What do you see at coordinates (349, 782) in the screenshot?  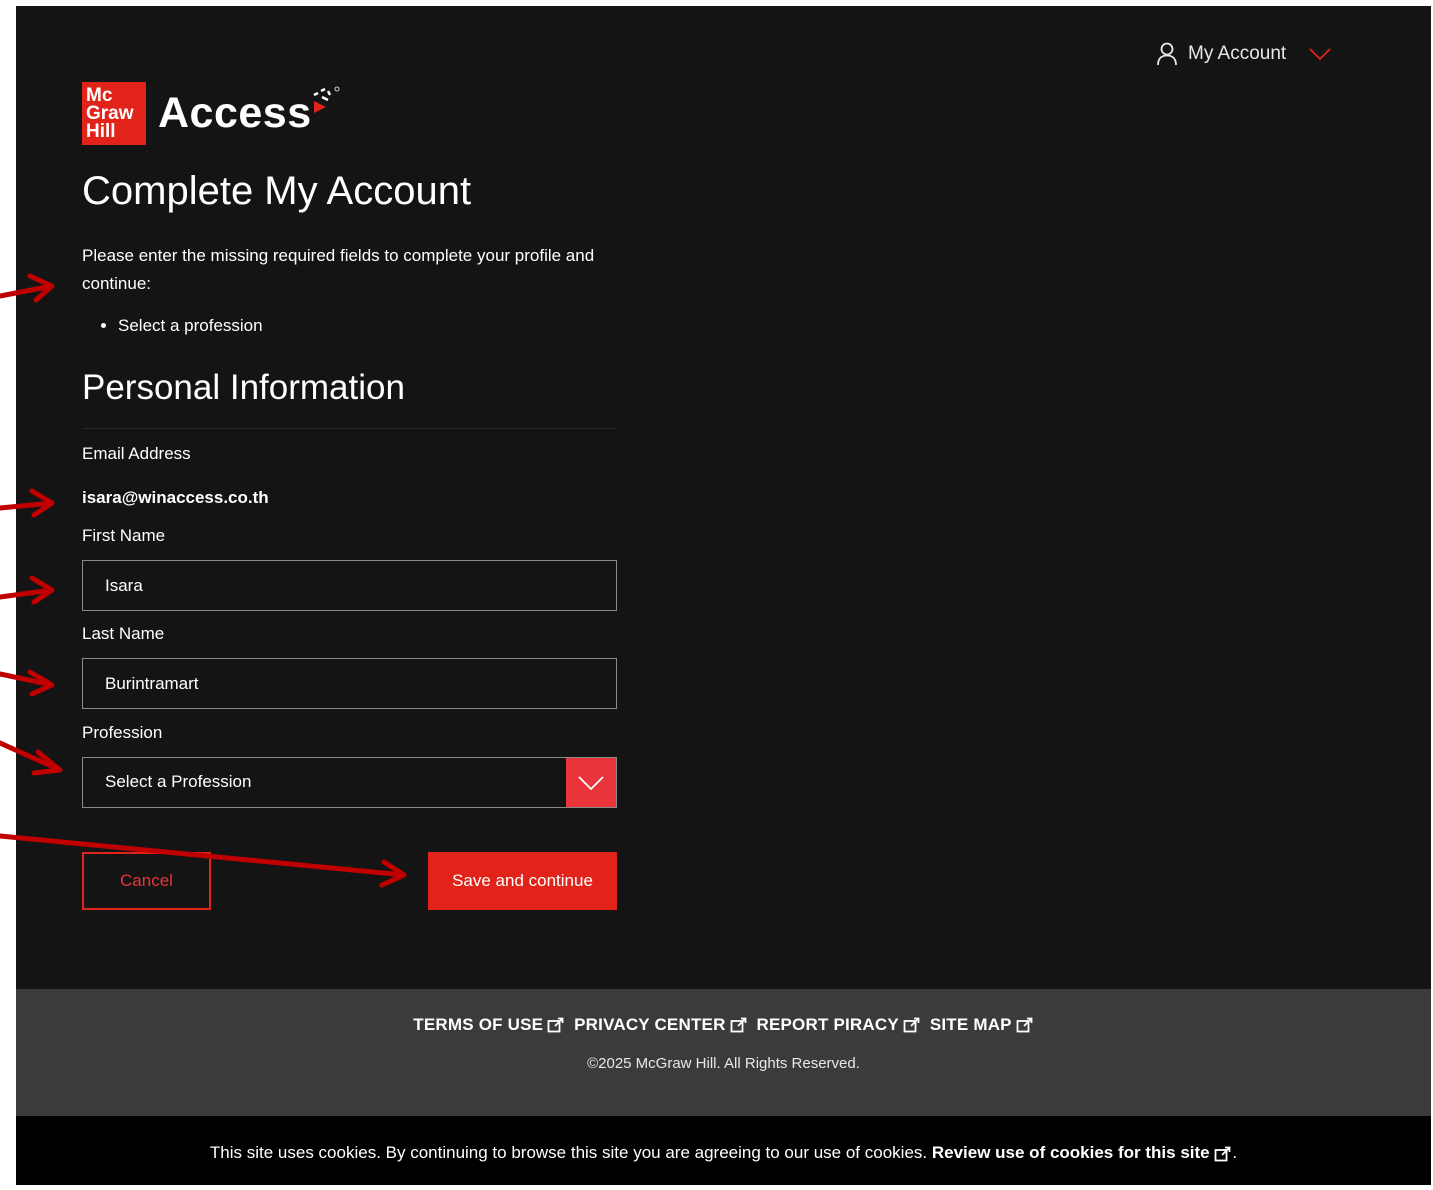 I see `profession-select: Select a Profession` at bounding box center [349, 782].